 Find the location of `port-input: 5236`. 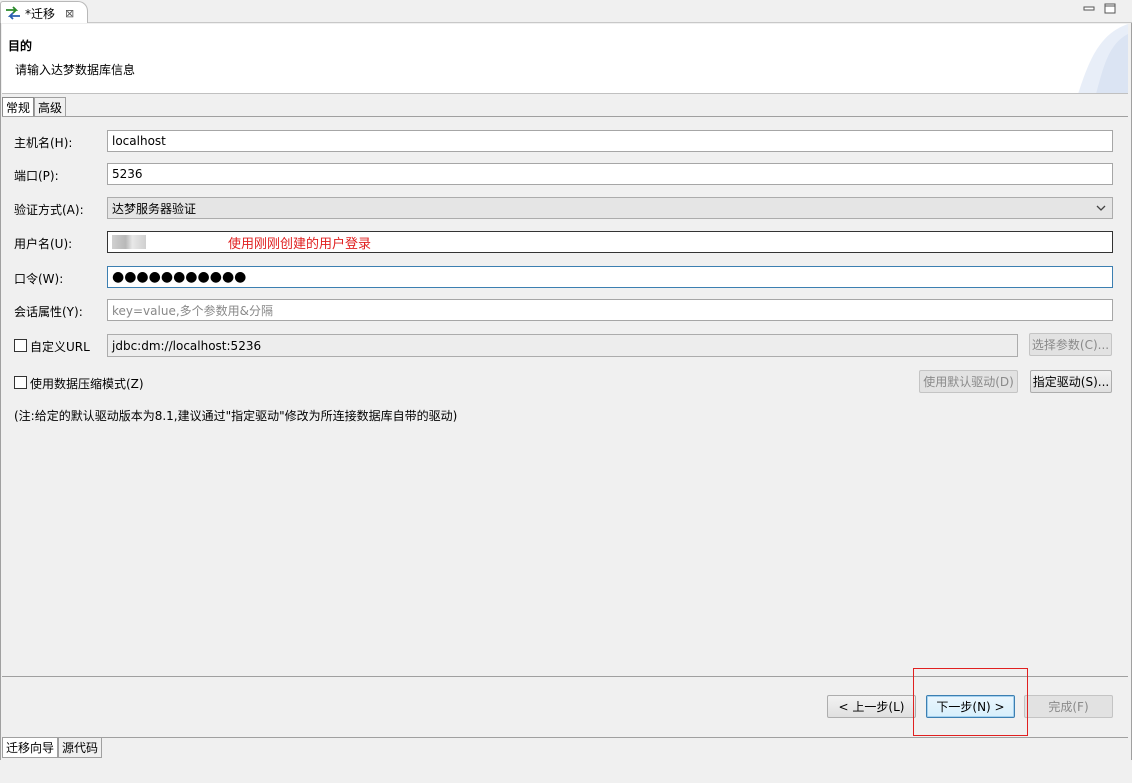

port-input: 5236 is located at coordinates (610, 174).